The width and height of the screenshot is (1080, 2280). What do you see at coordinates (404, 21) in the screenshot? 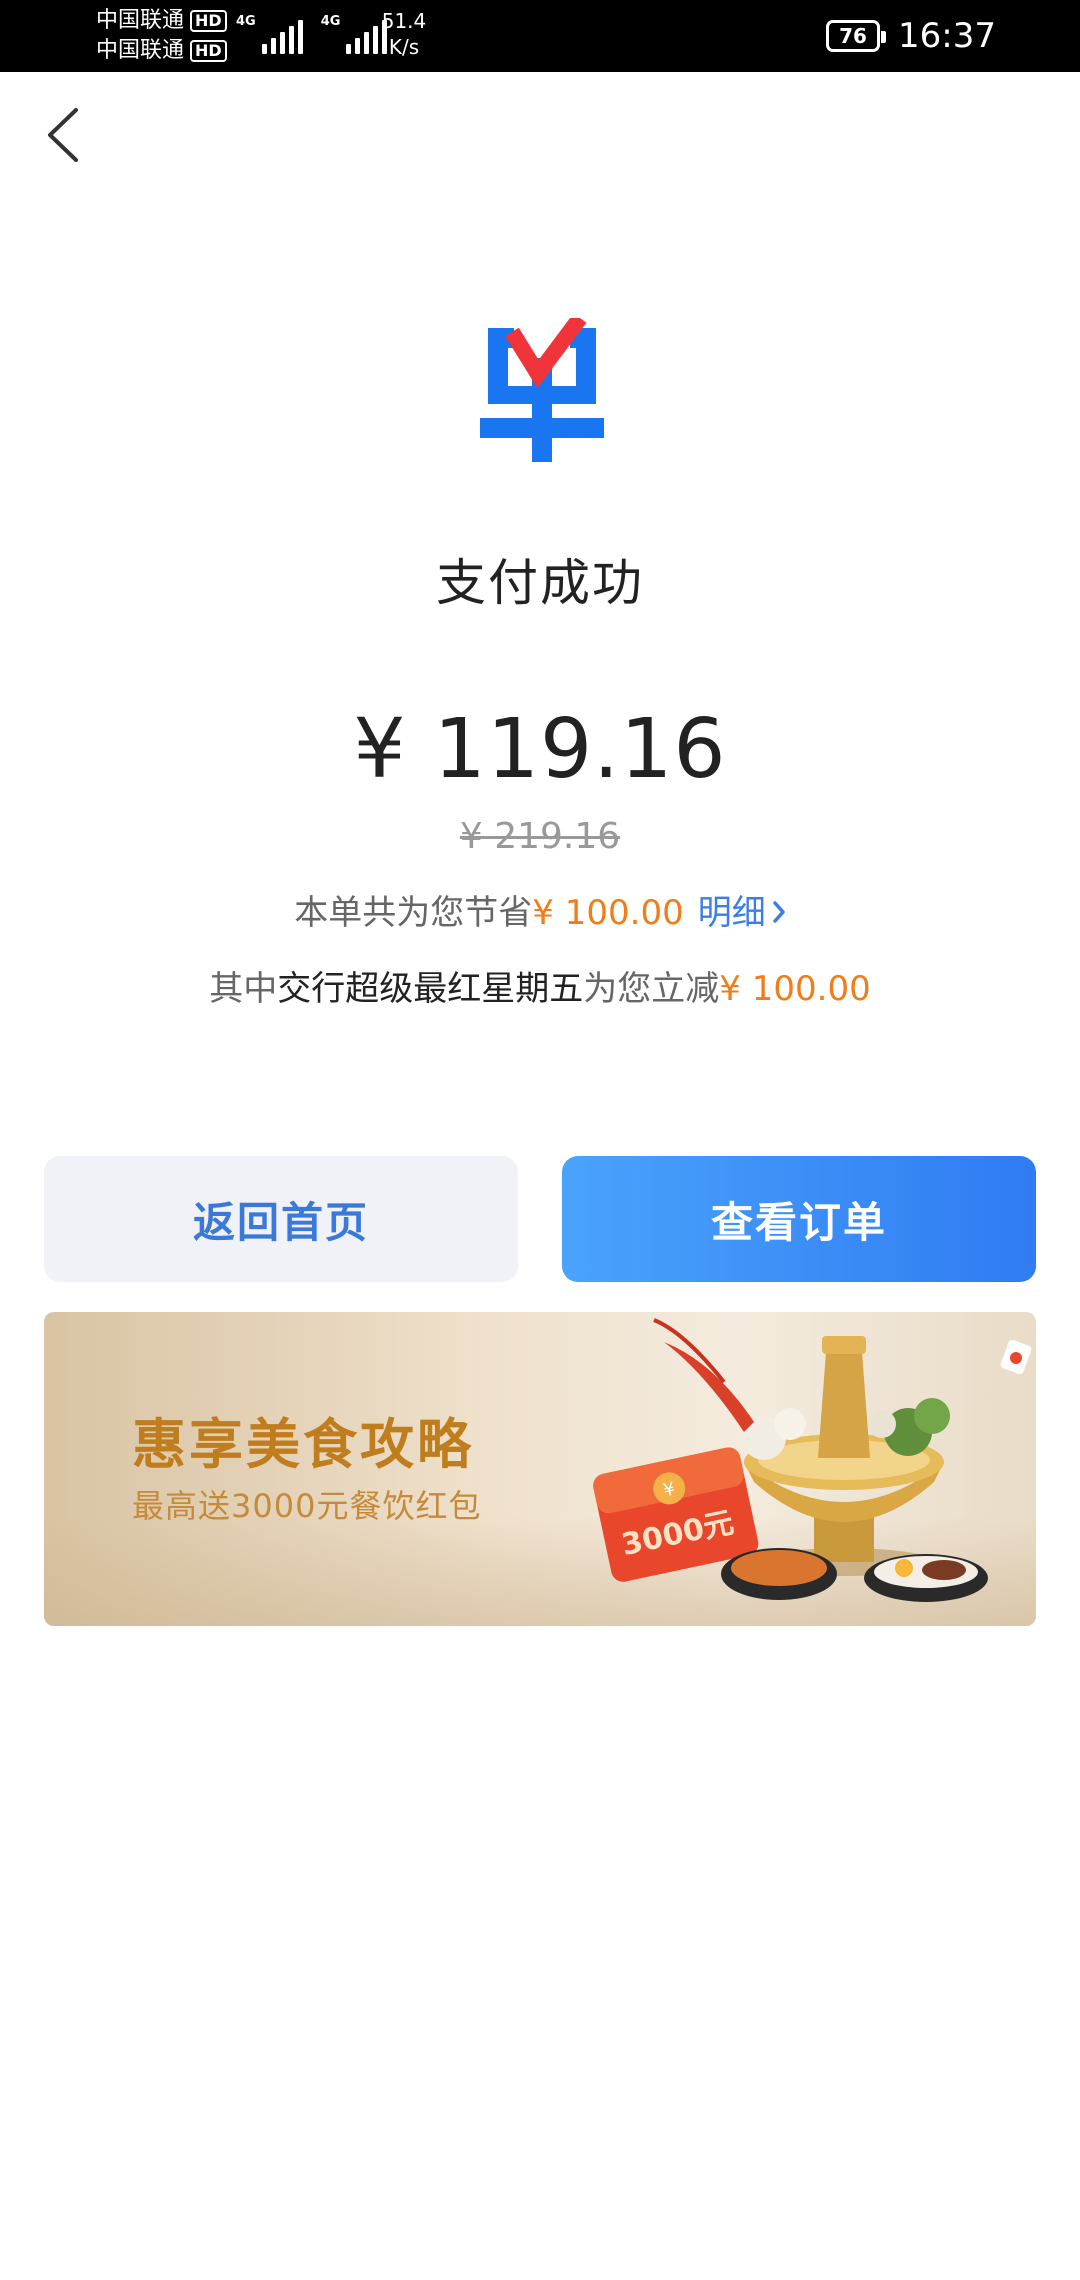
I see `net-speed-value: 51.4` at bounding box center [404, 21].